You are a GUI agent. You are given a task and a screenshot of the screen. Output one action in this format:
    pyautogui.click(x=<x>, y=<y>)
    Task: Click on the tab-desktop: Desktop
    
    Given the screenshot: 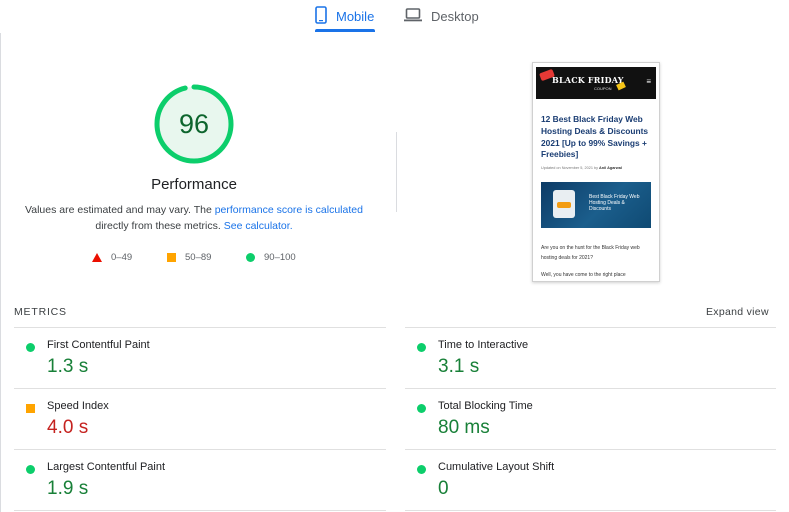 What is the action you would take?
    pyautogui.click(x=441, y=16)
    